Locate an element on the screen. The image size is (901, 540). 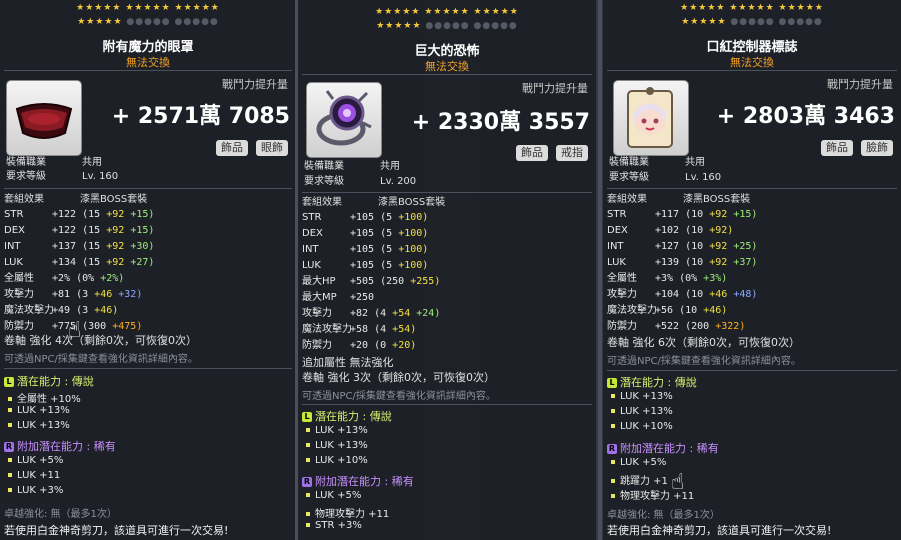
stat-b: +32) is located at coordinates (130, 294).